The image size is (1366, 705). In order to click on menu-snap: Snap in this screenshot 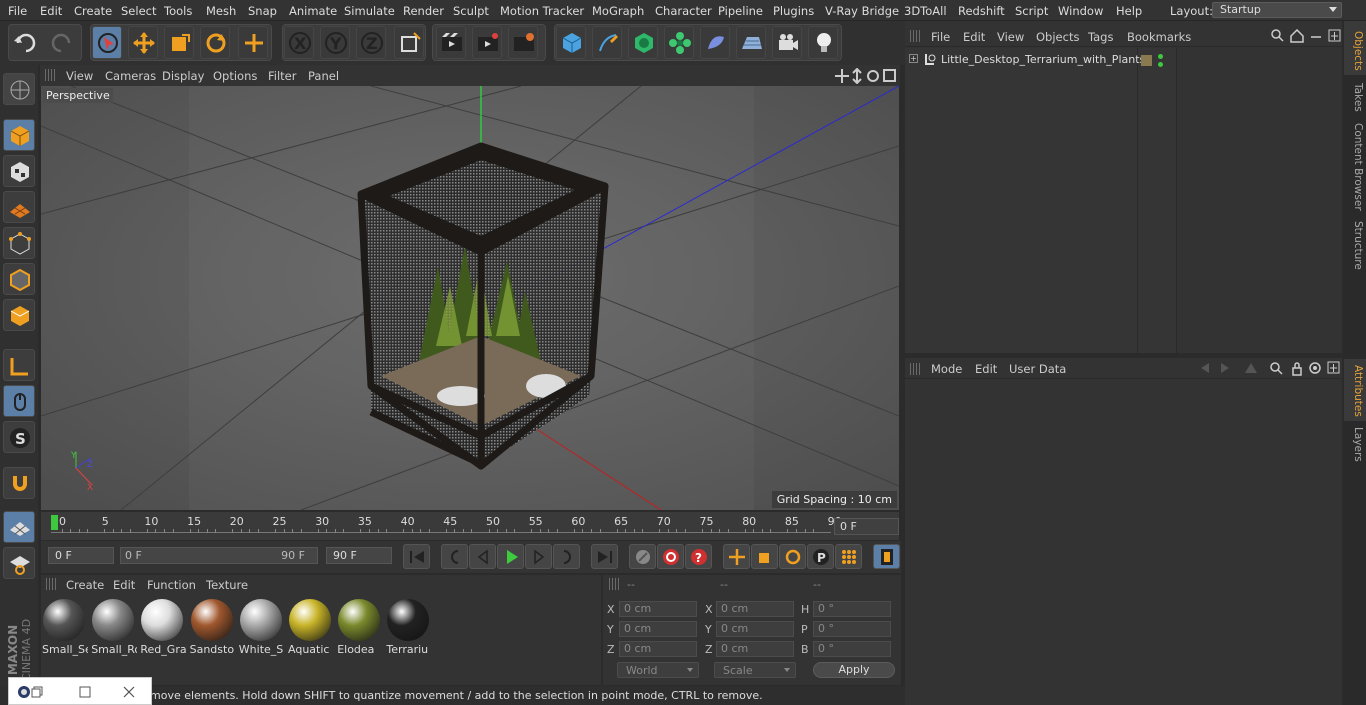, I will do `click(262, 11)`.